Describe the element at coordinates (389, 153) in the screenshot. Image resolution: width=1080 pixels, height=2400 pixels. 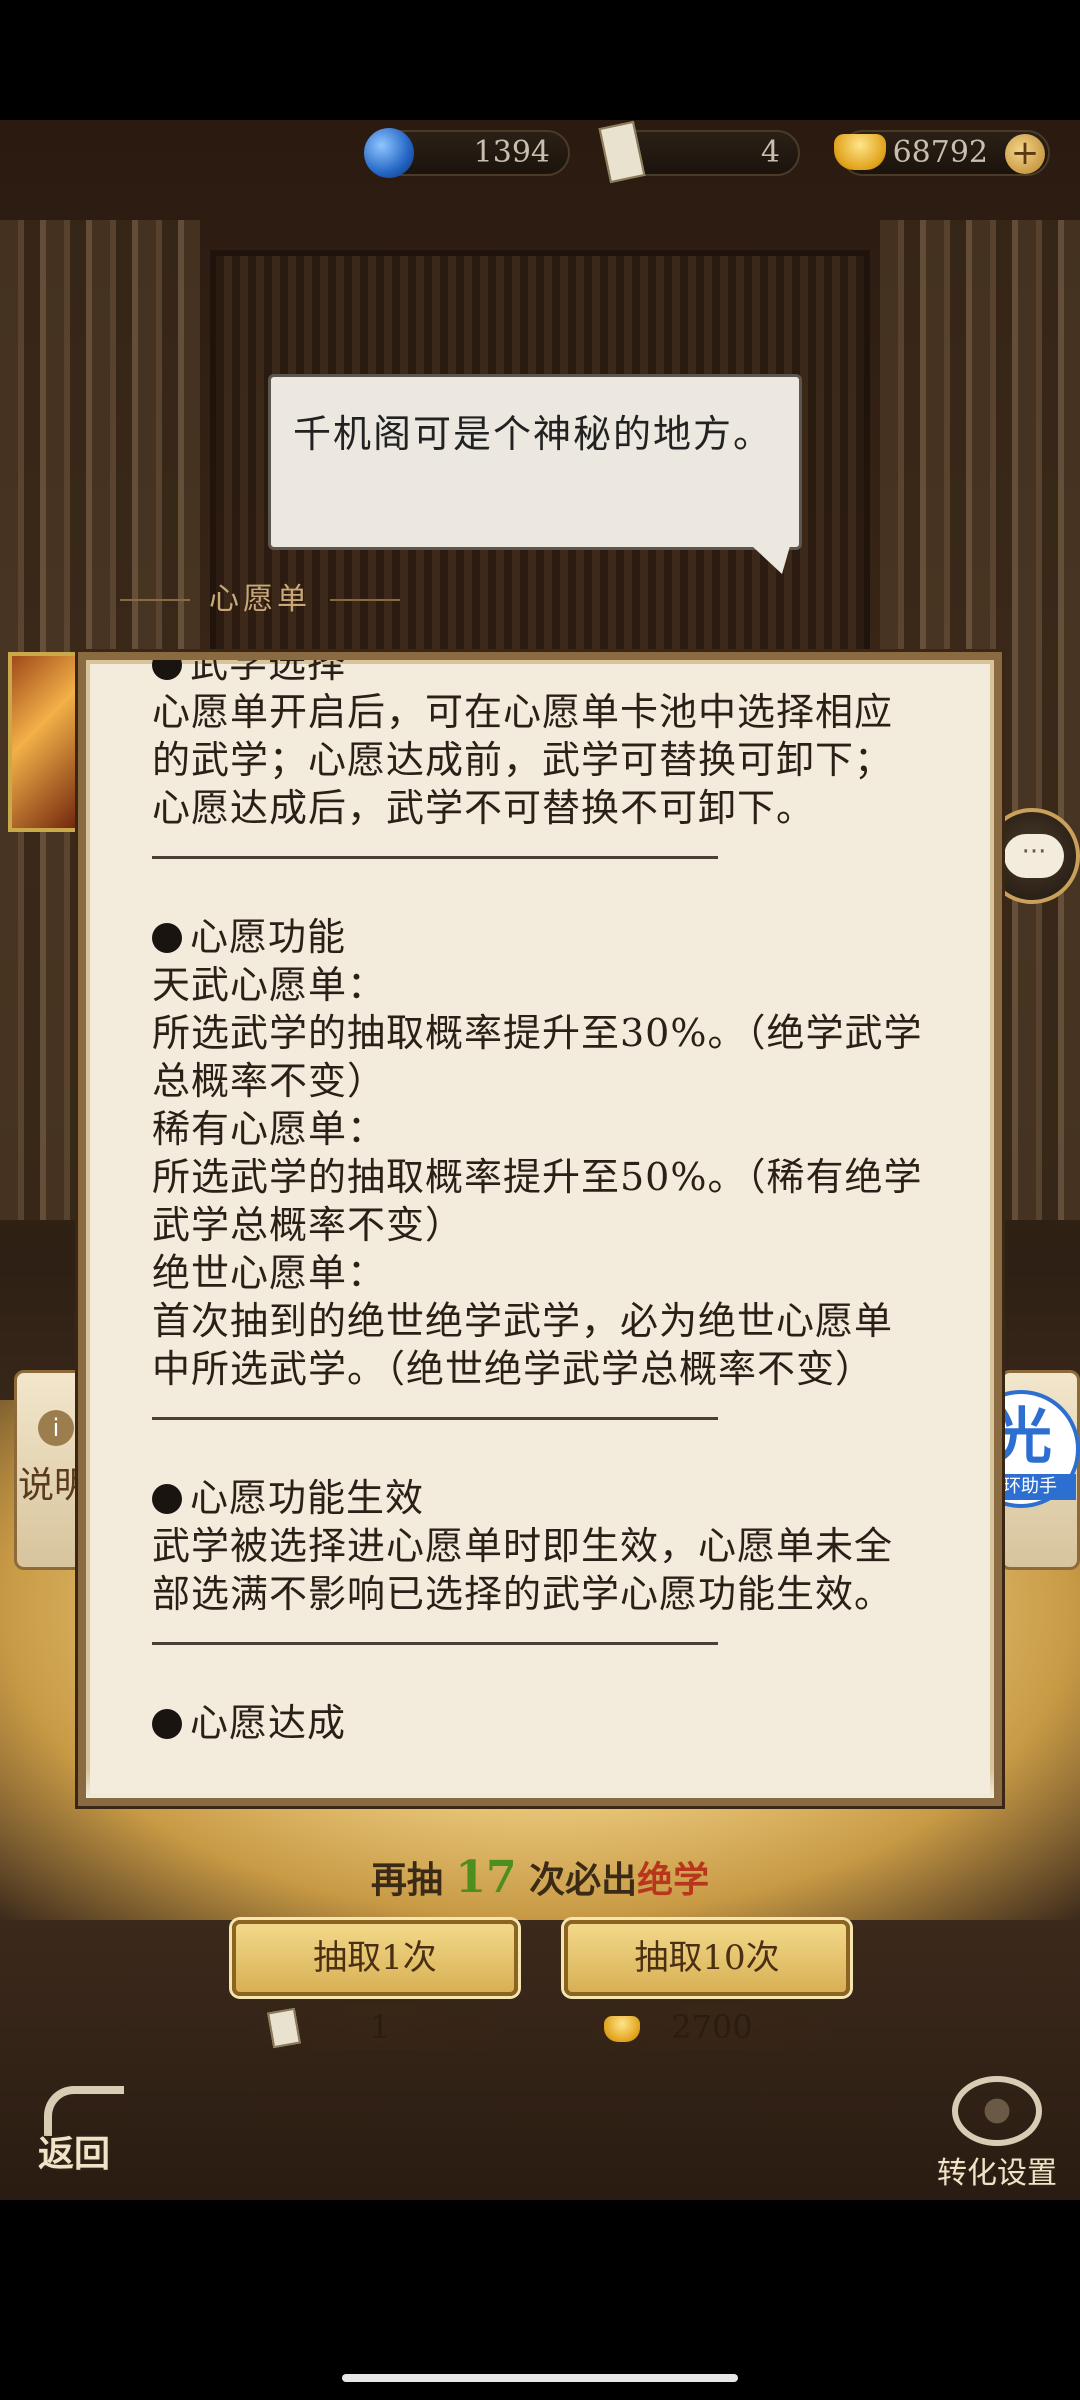
I see `globe-icon` at that location.